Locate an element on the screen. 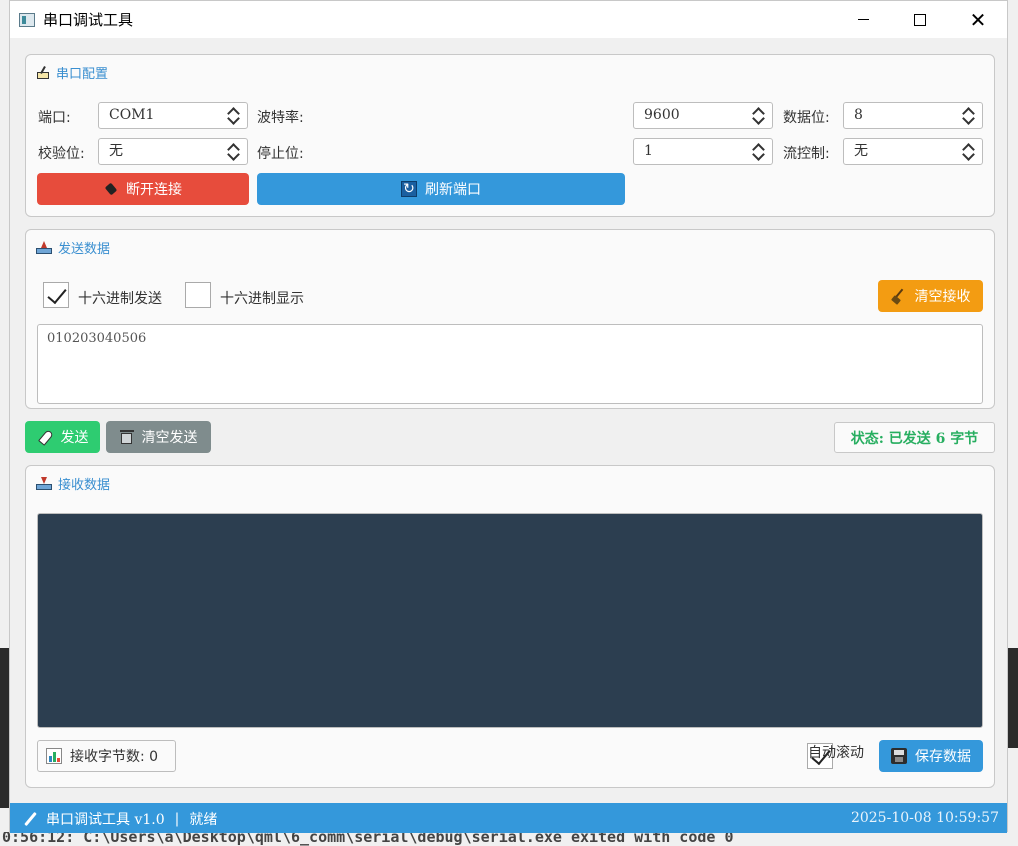 This screenshot has height=846, width=1018. parity-label: 校验位: is located at coordinates (61, 154).